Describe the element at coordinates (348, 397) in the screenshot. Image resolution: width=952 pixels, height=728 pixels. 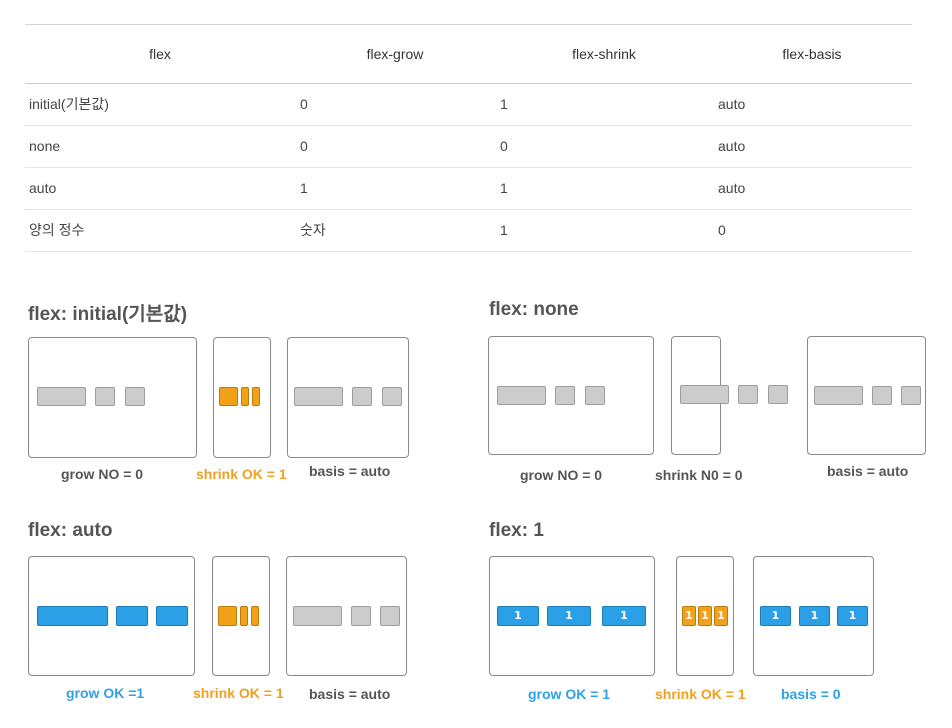
I see `container-basis-initial` at that location.